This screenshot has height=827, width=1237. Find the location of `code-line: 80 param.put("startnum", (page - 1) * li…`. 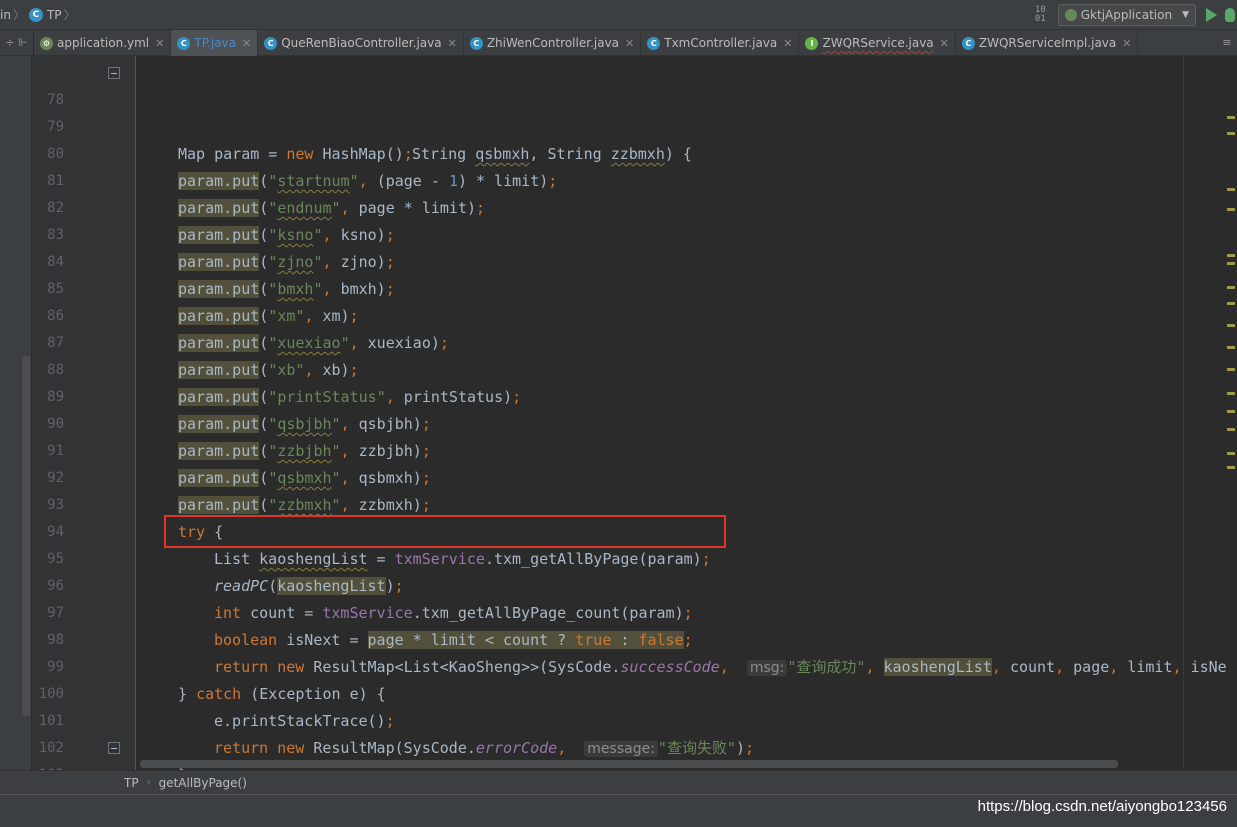

code-line: 80 param.put("startnum", (page - 1) * li… is located at coordinates (634, 152).